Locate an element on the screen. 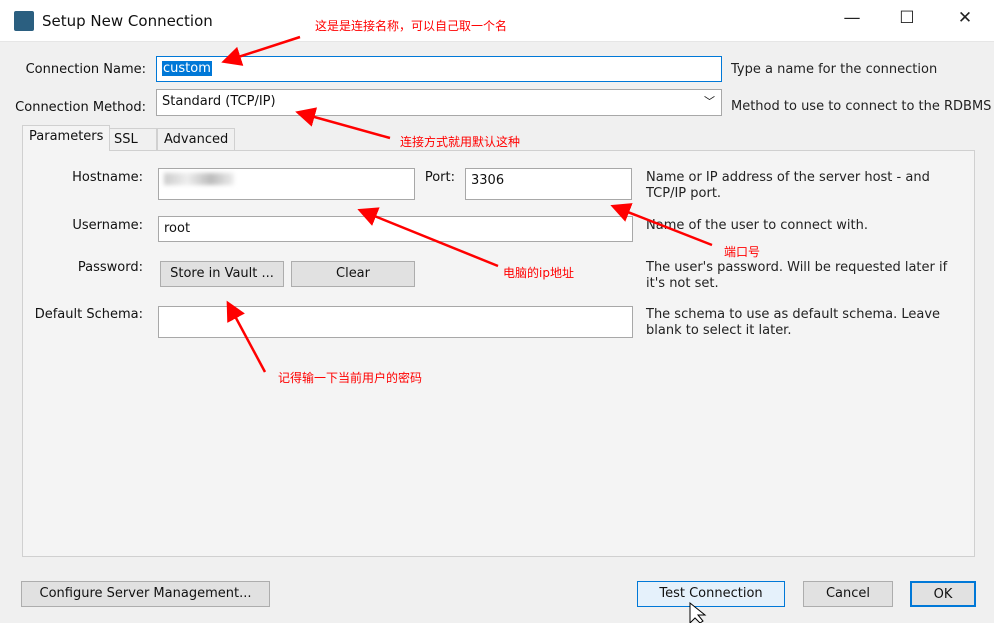  arrow-connection-method is located at coordinates (343, 123).